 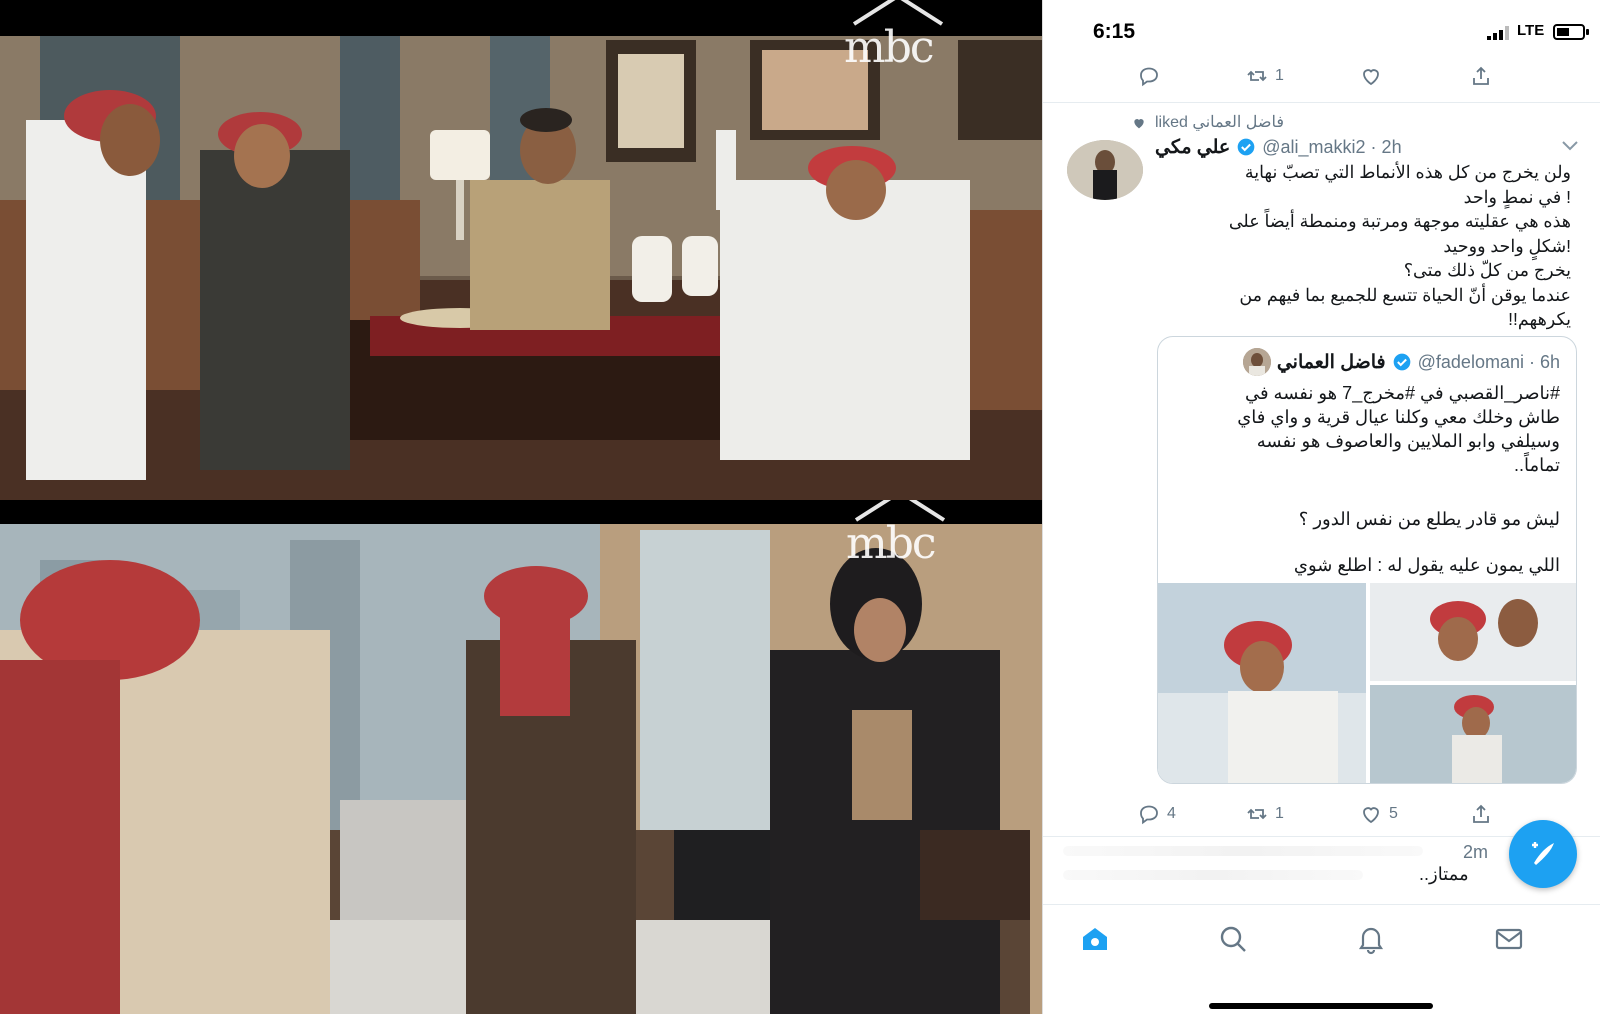 I want to click on status-time: 6:15, so click(x=1114, y=31).